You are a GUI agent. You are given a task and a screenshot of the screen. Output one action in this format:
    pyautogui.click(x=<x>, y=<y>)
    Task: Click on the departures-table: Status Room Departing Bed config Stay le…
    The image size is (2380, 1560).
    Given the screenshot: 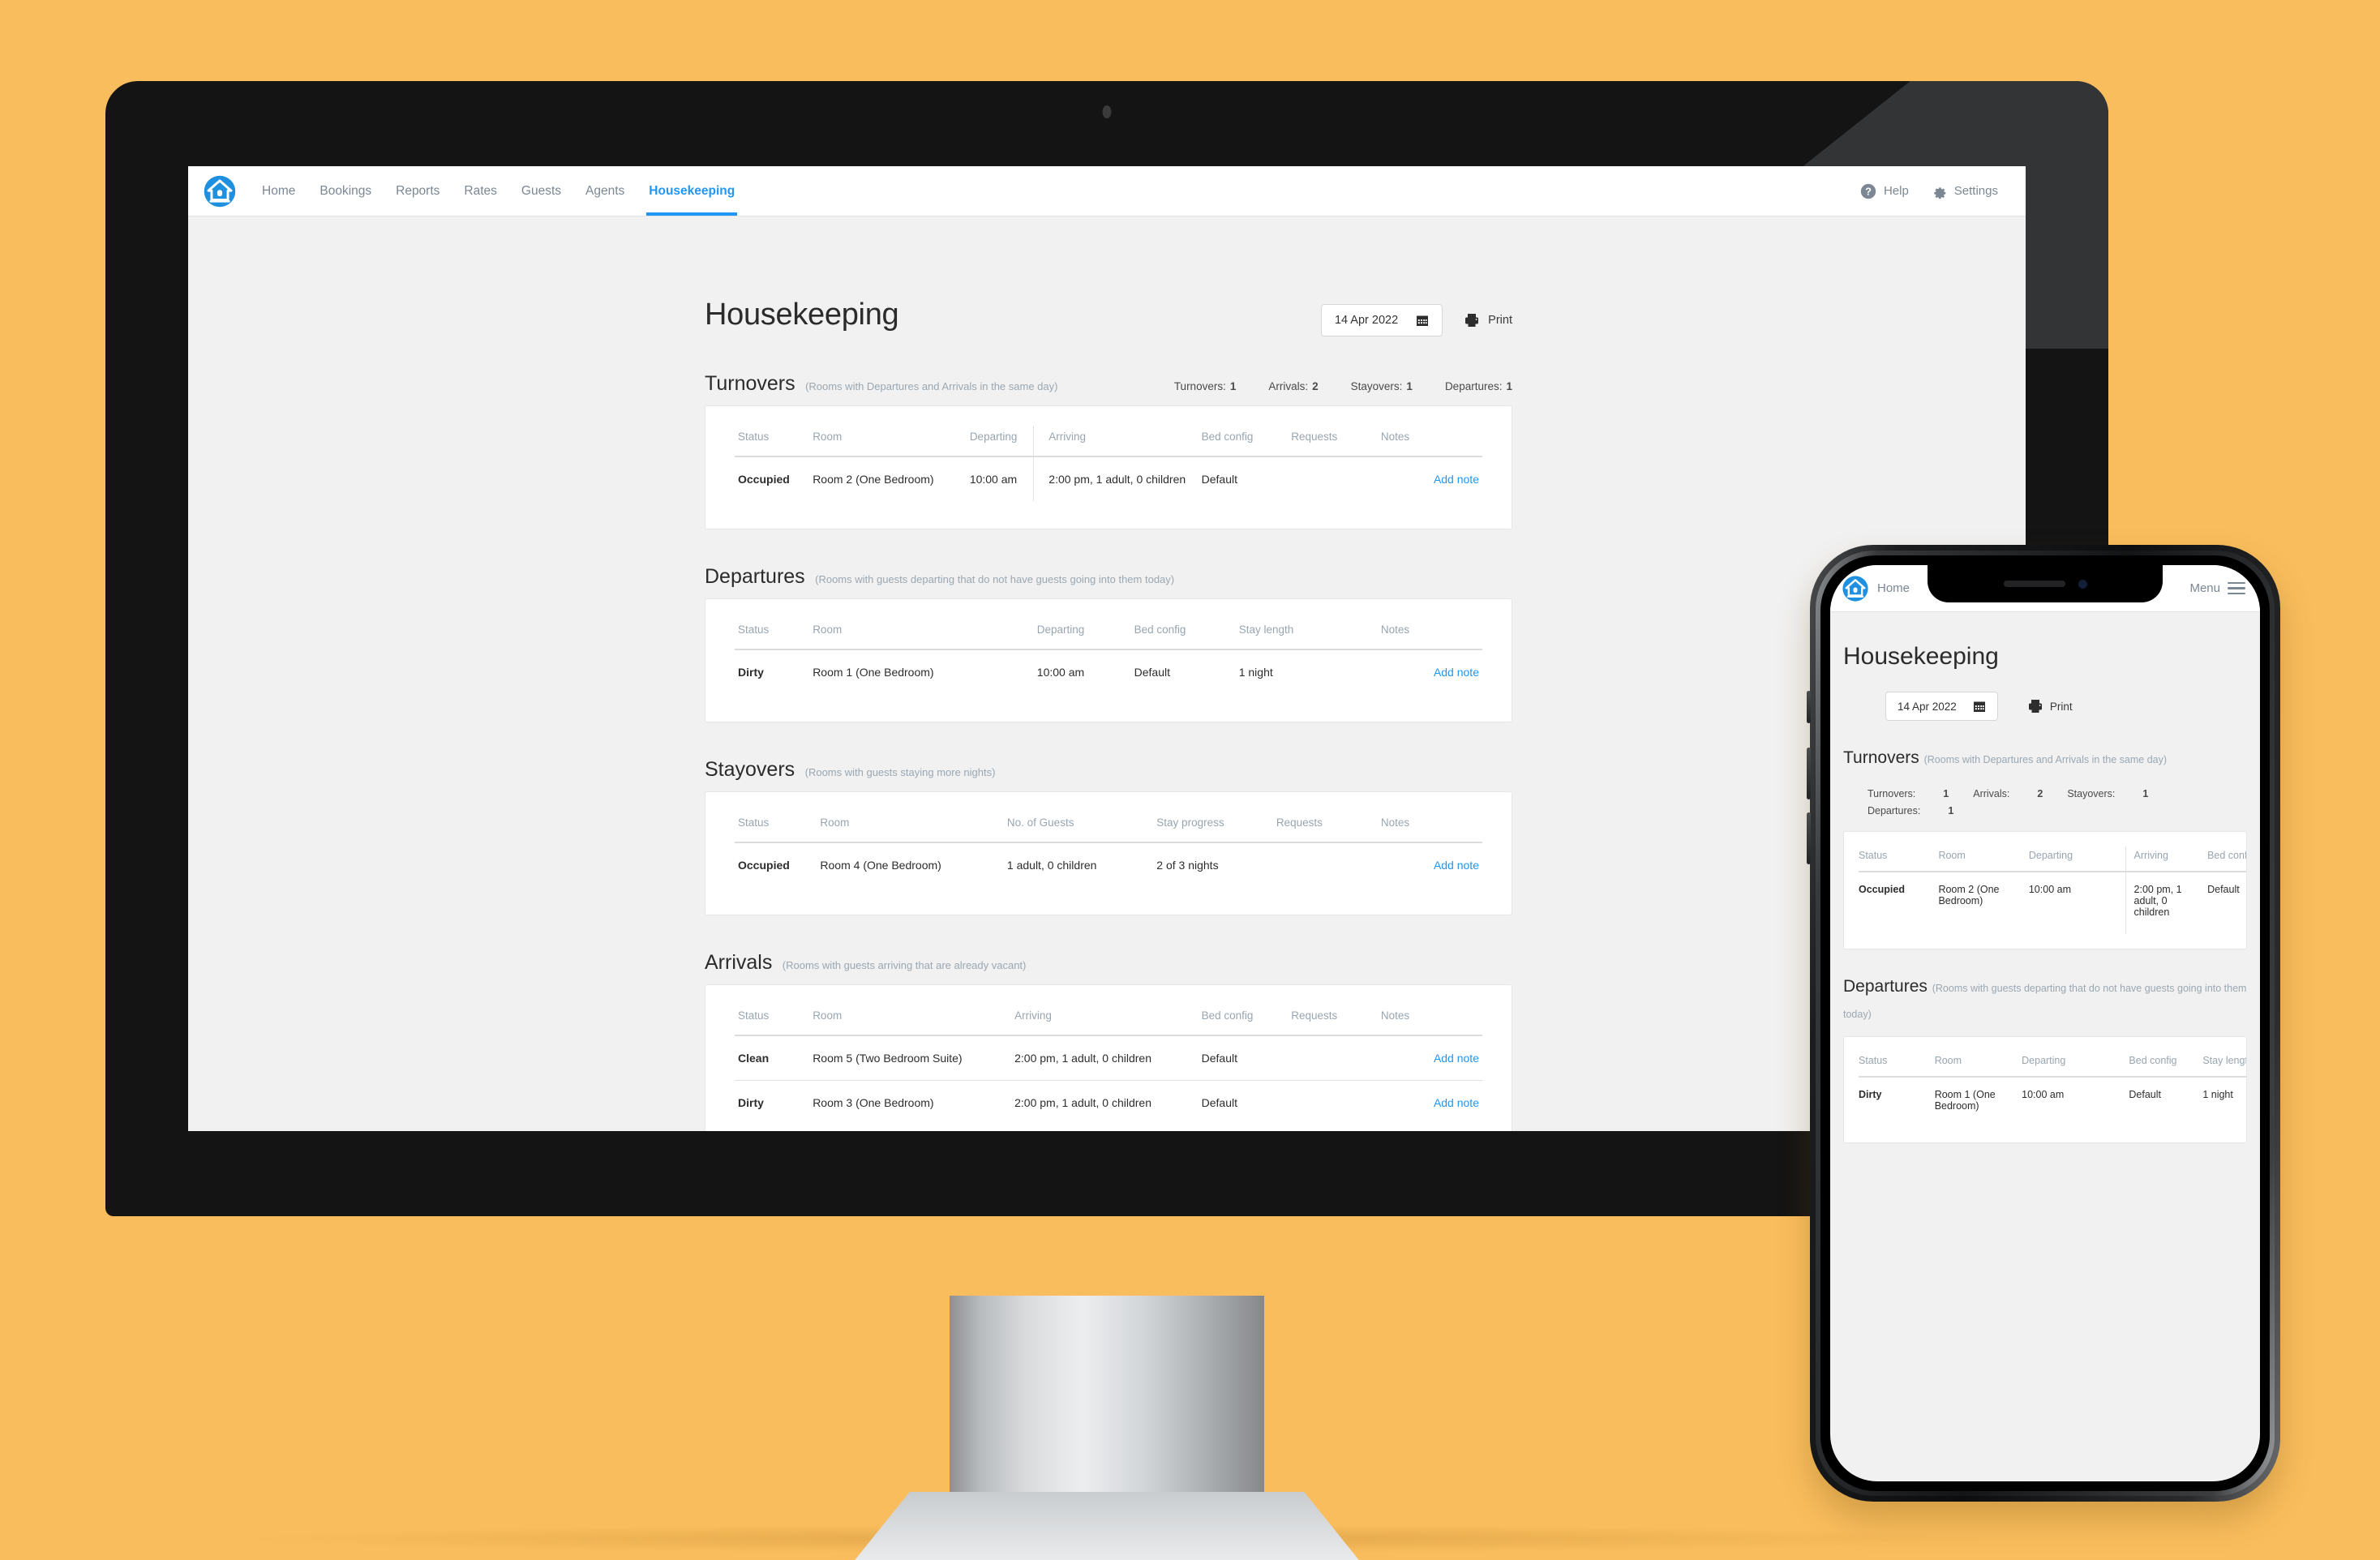 What is the action you would take?
    pyautogui.click(x=1108, y=657)
    